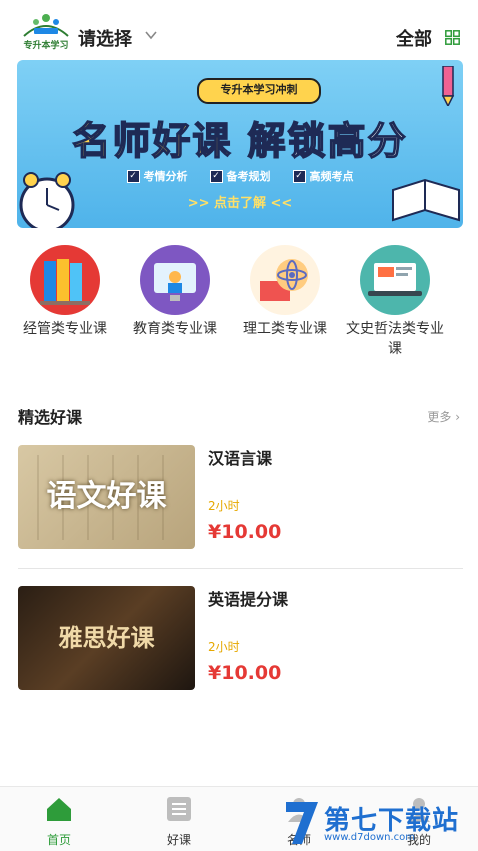  What do you see at coordinates (240, 568) in the screenshot?
I see `divider` at bounding box center [240, 568].